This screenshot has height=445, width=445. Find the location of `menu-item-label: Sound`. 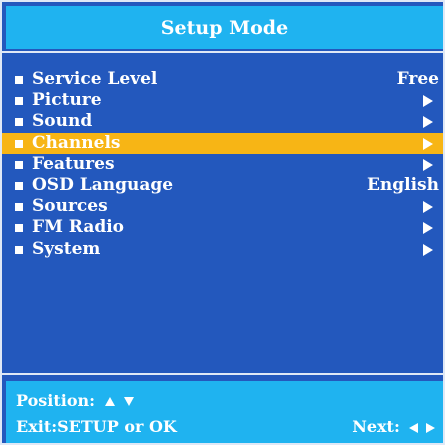

menu-item-label: Sound is located at coordinates (62, 121).